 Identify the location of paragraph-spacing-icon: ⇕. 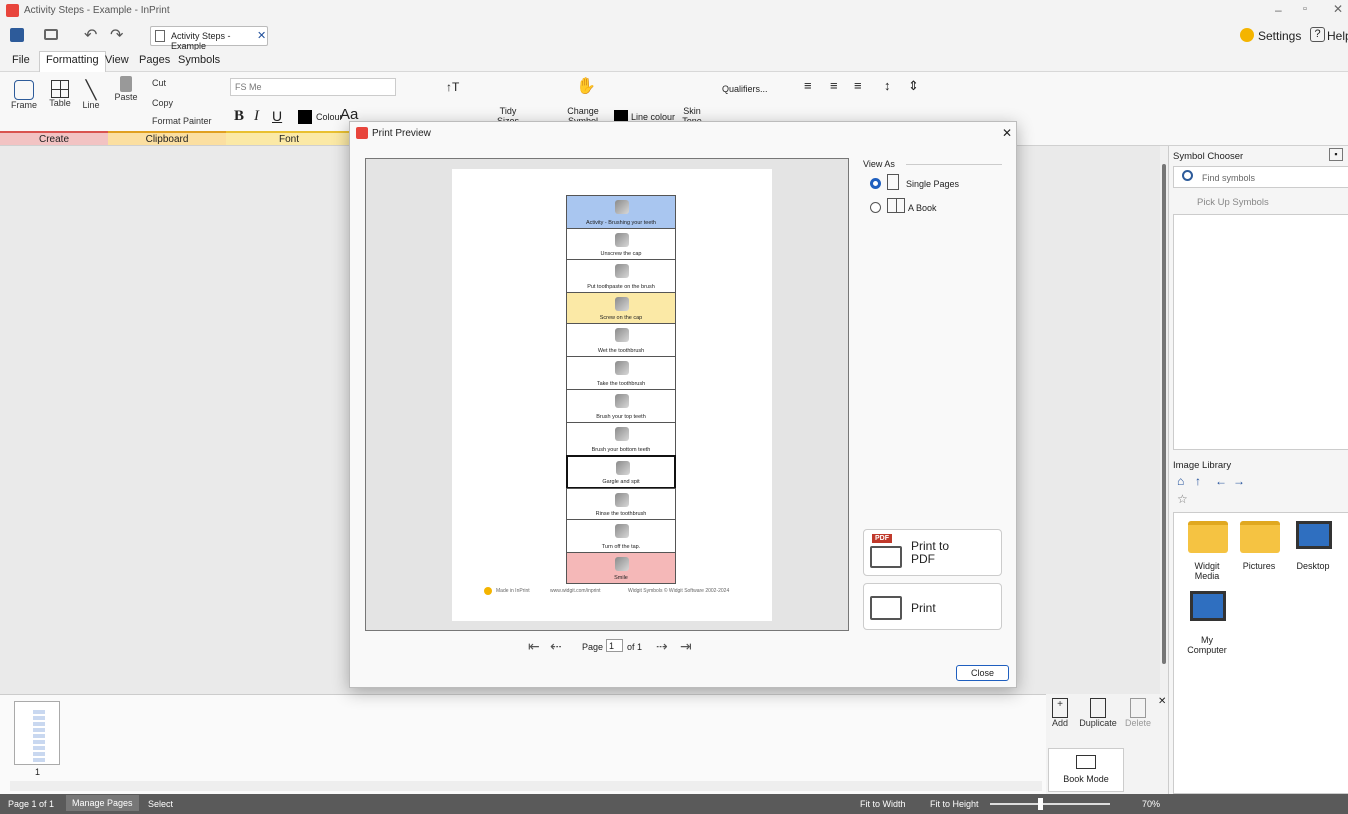
(913, 86).